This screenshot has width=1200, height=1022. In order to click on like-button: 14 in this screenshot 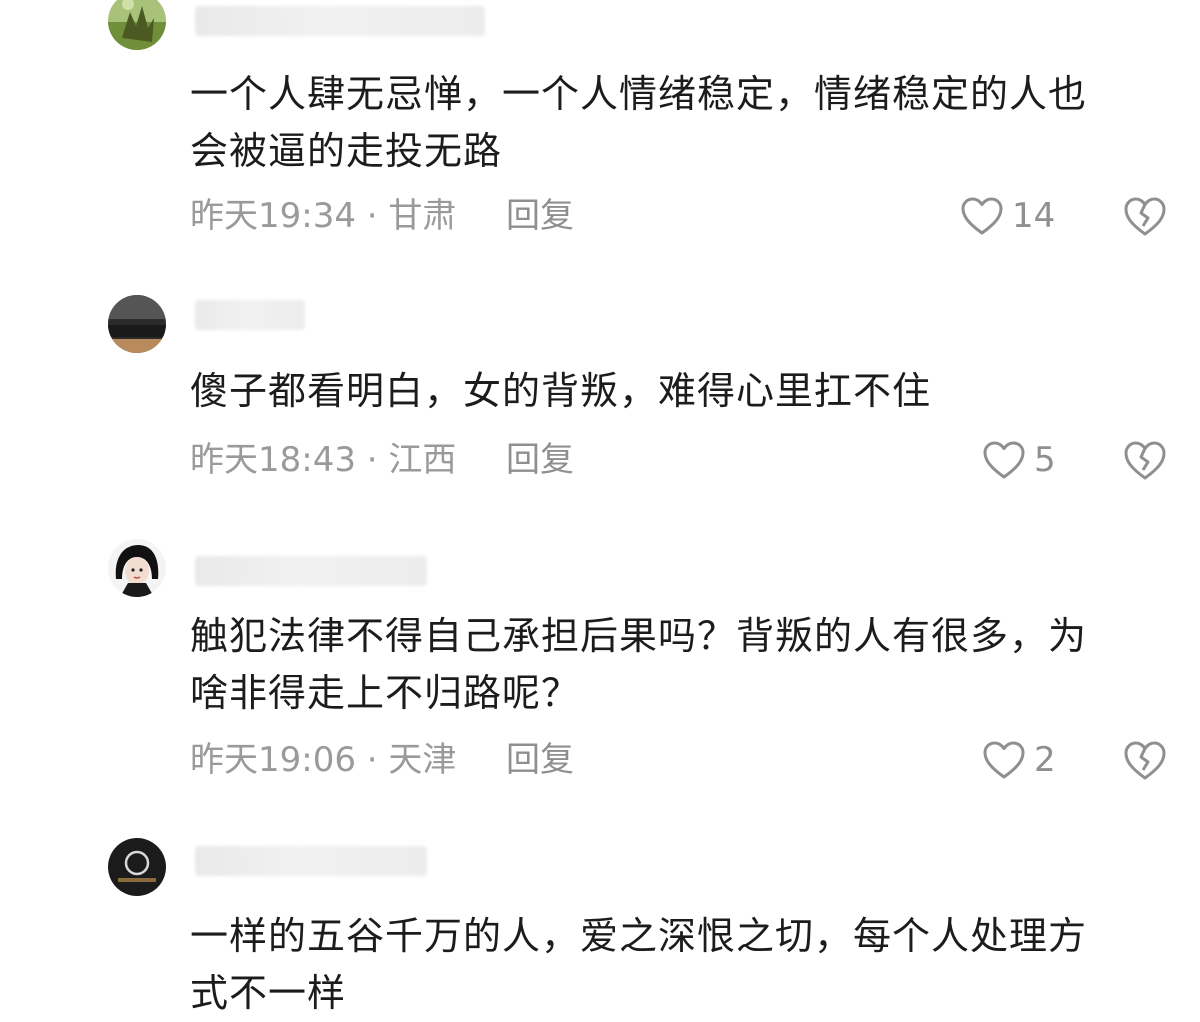, I will do `click(1007, 216)`.